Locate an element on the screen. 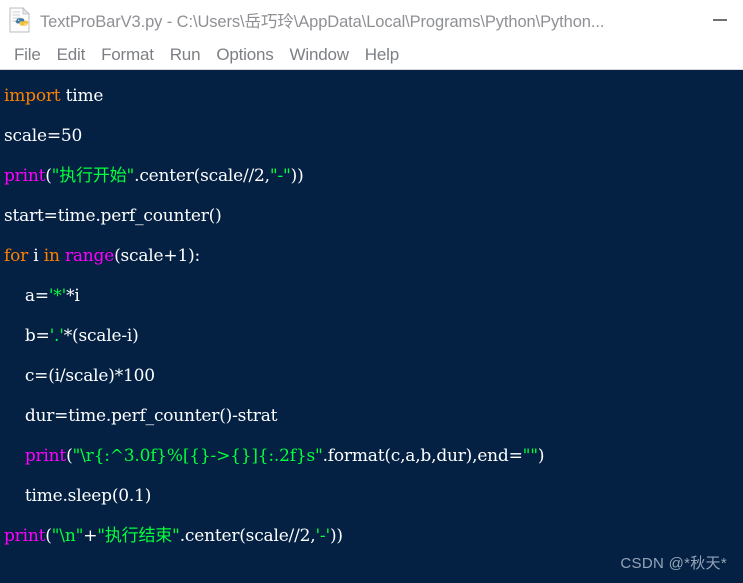  code-token: a= is located at coordinates (36, 296).